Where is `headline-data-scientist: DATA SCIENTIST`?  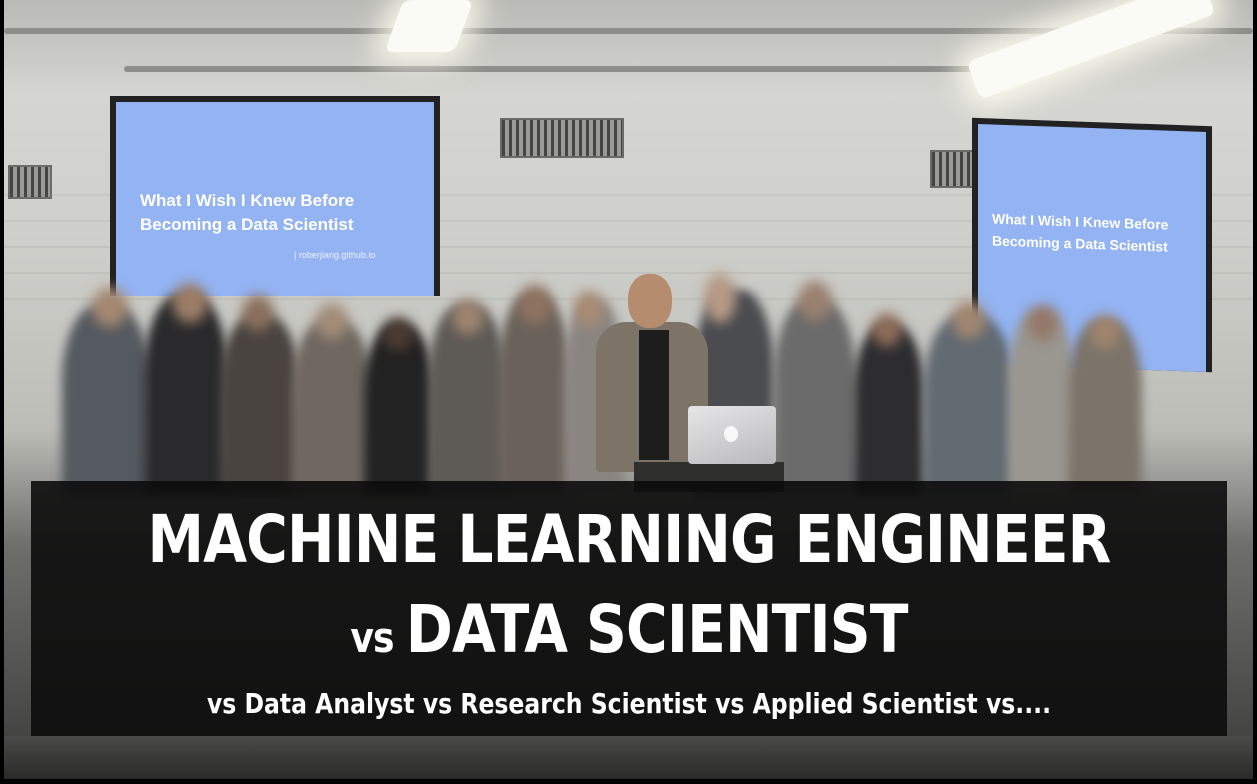 headline-data-scientist: DATA SCIENTIST is located at coordinates (657, 629).